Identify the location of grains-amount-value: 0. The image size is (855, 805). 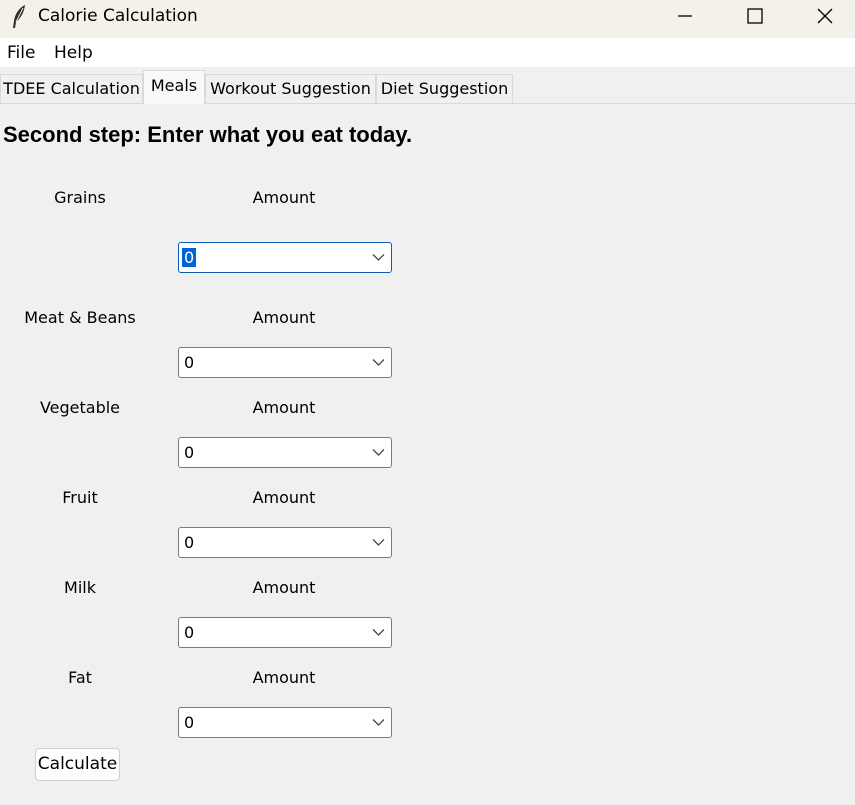
(189, 257).